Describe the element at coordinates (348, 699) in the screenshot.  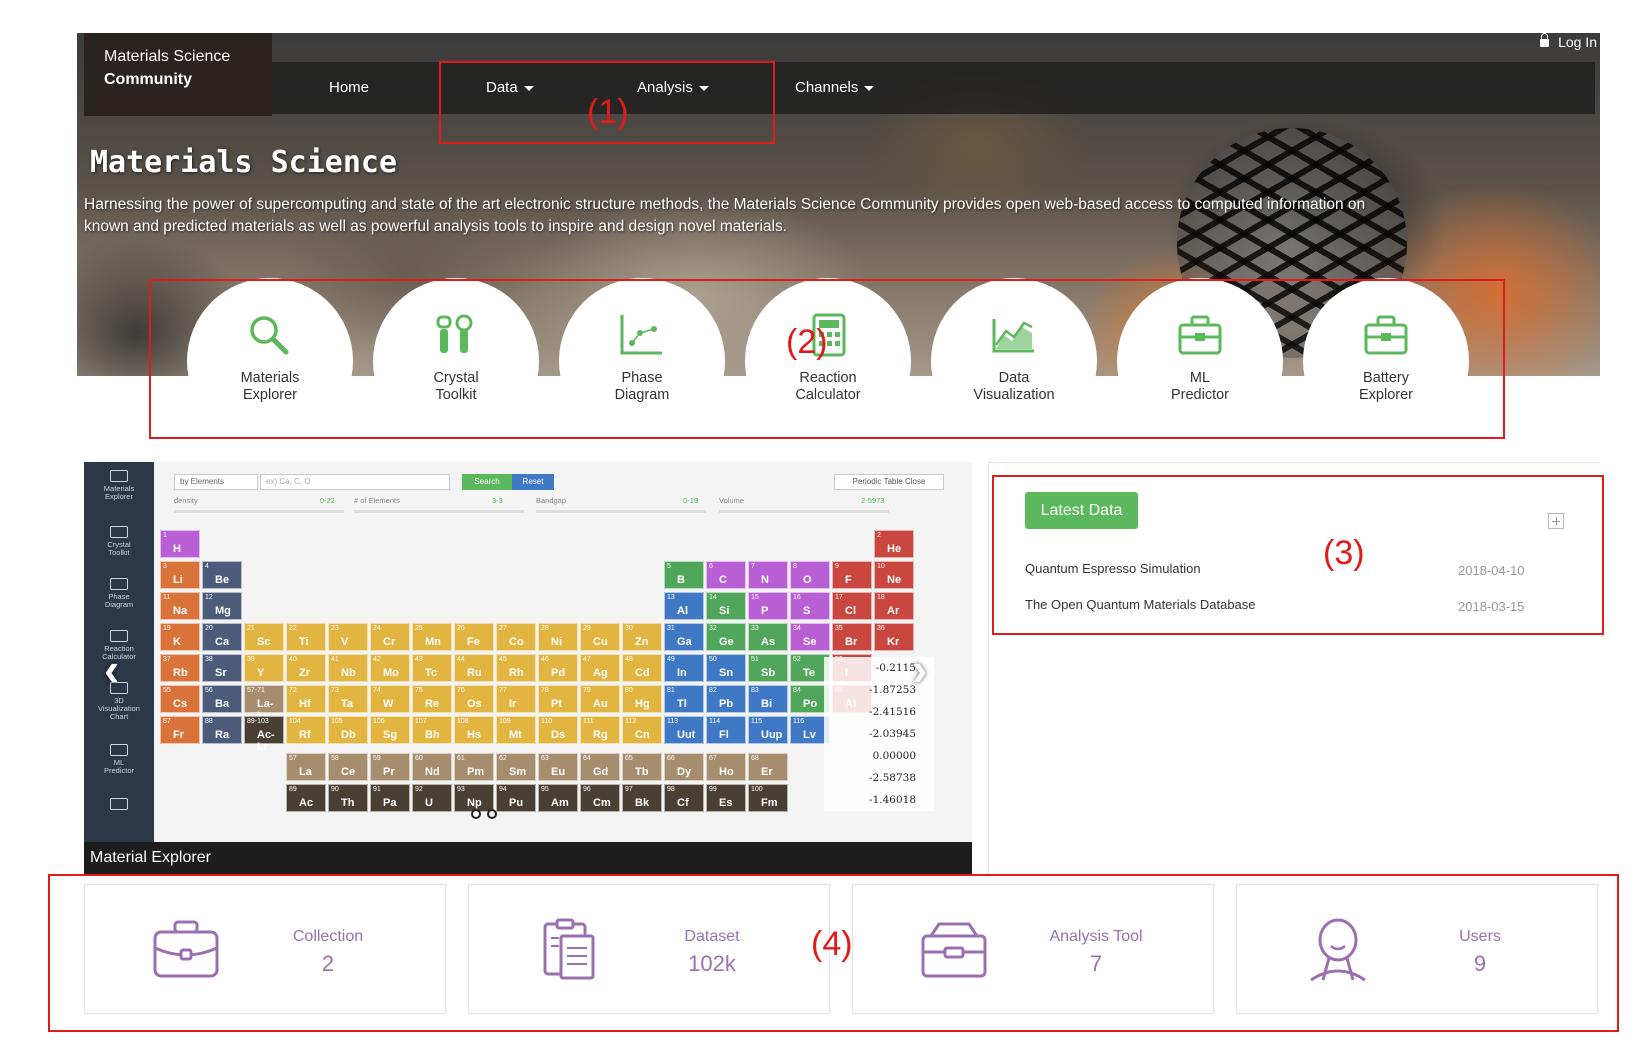
I see `element-cell: 73 Ta` at that location.